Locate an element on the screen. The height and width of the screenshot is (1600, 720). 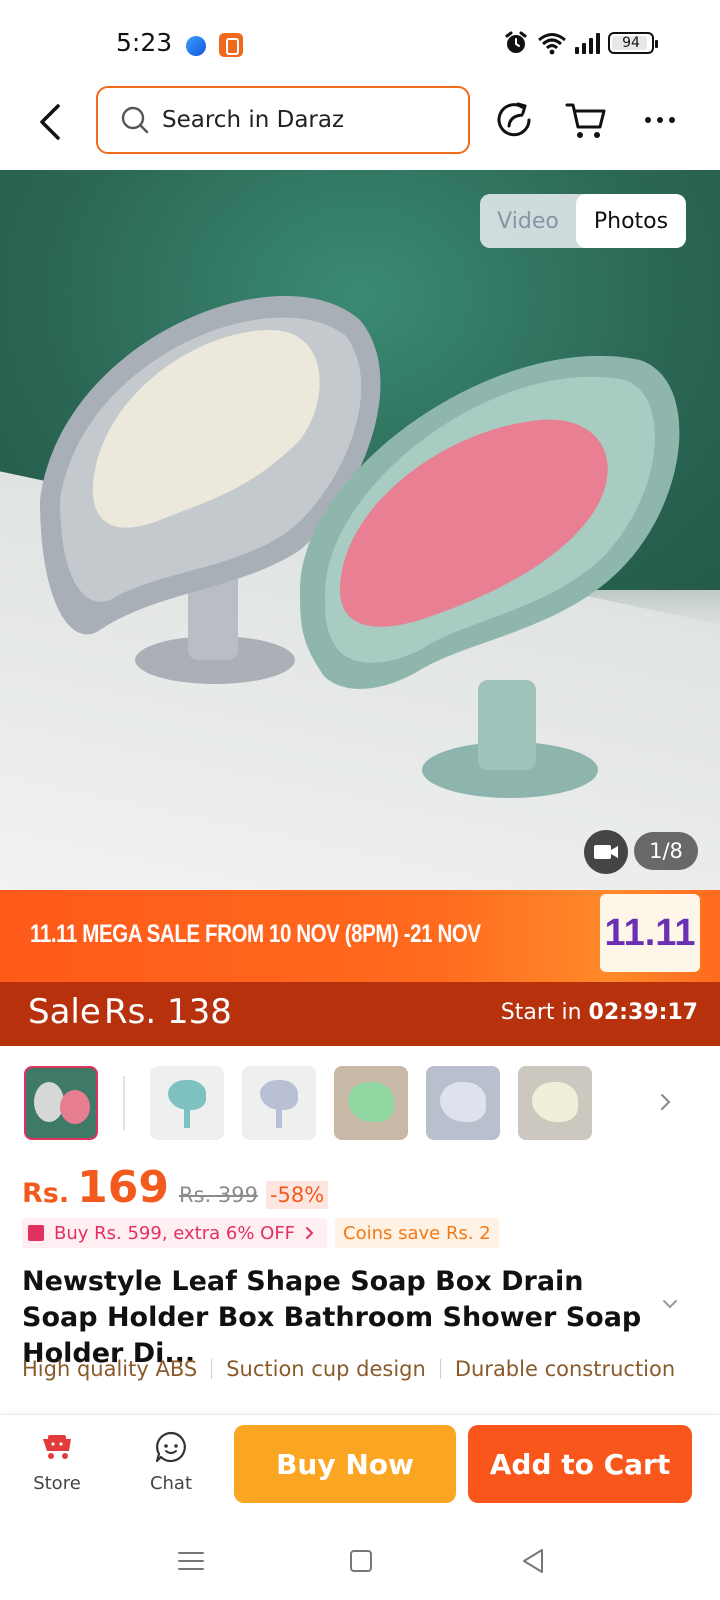
app-notification-icon is located at coordinates (196, 46).